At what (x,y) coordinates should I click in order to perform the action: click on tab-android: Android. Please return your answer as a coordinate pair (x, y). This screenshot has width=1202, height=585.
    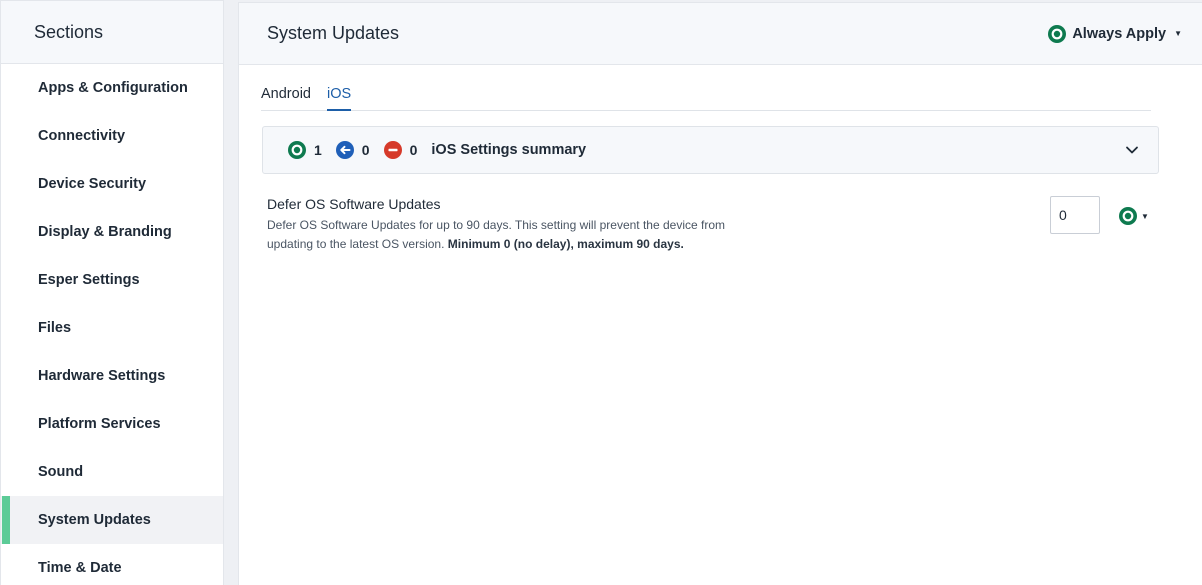
    Looking at the image, I should click on (286, 97).